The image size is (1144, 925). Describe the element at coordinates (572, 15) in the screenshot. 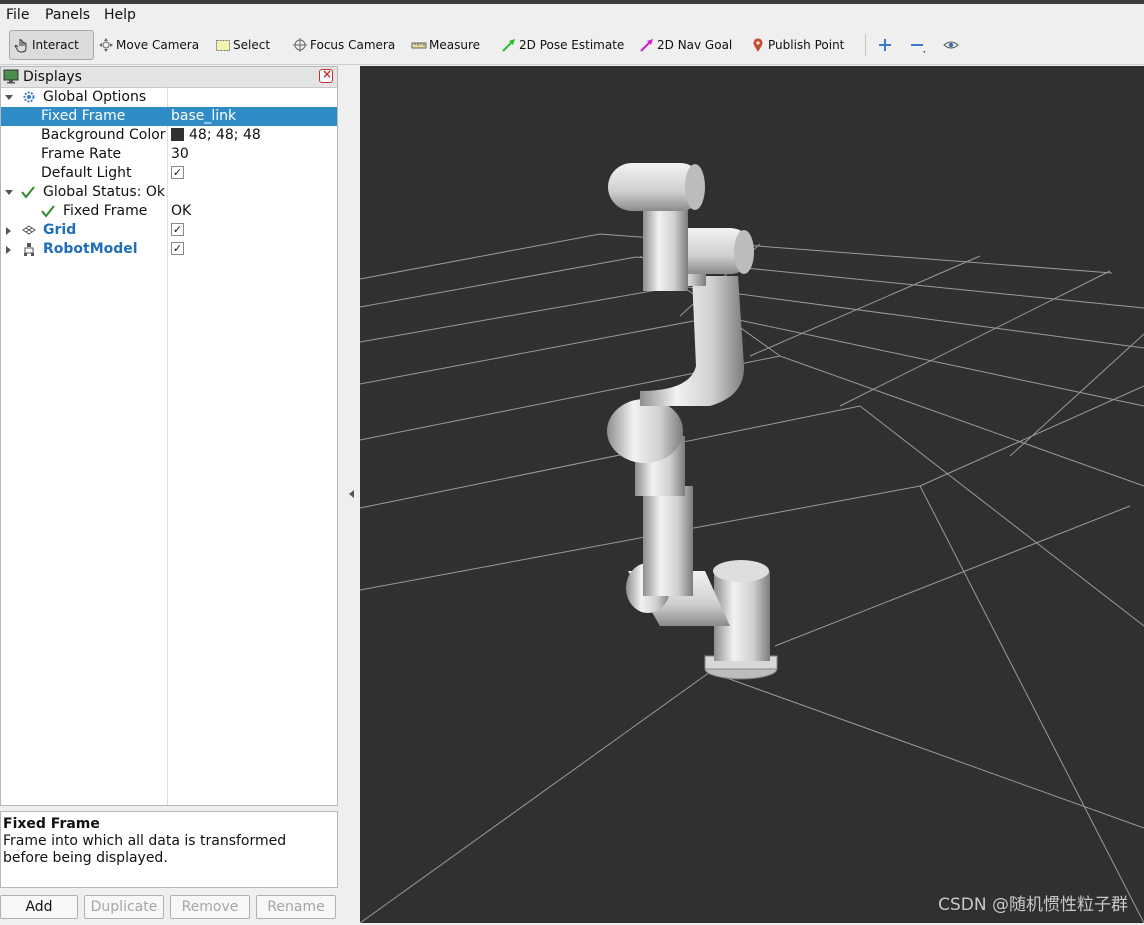

I see `menu-bar: File Panels Help` at that location.